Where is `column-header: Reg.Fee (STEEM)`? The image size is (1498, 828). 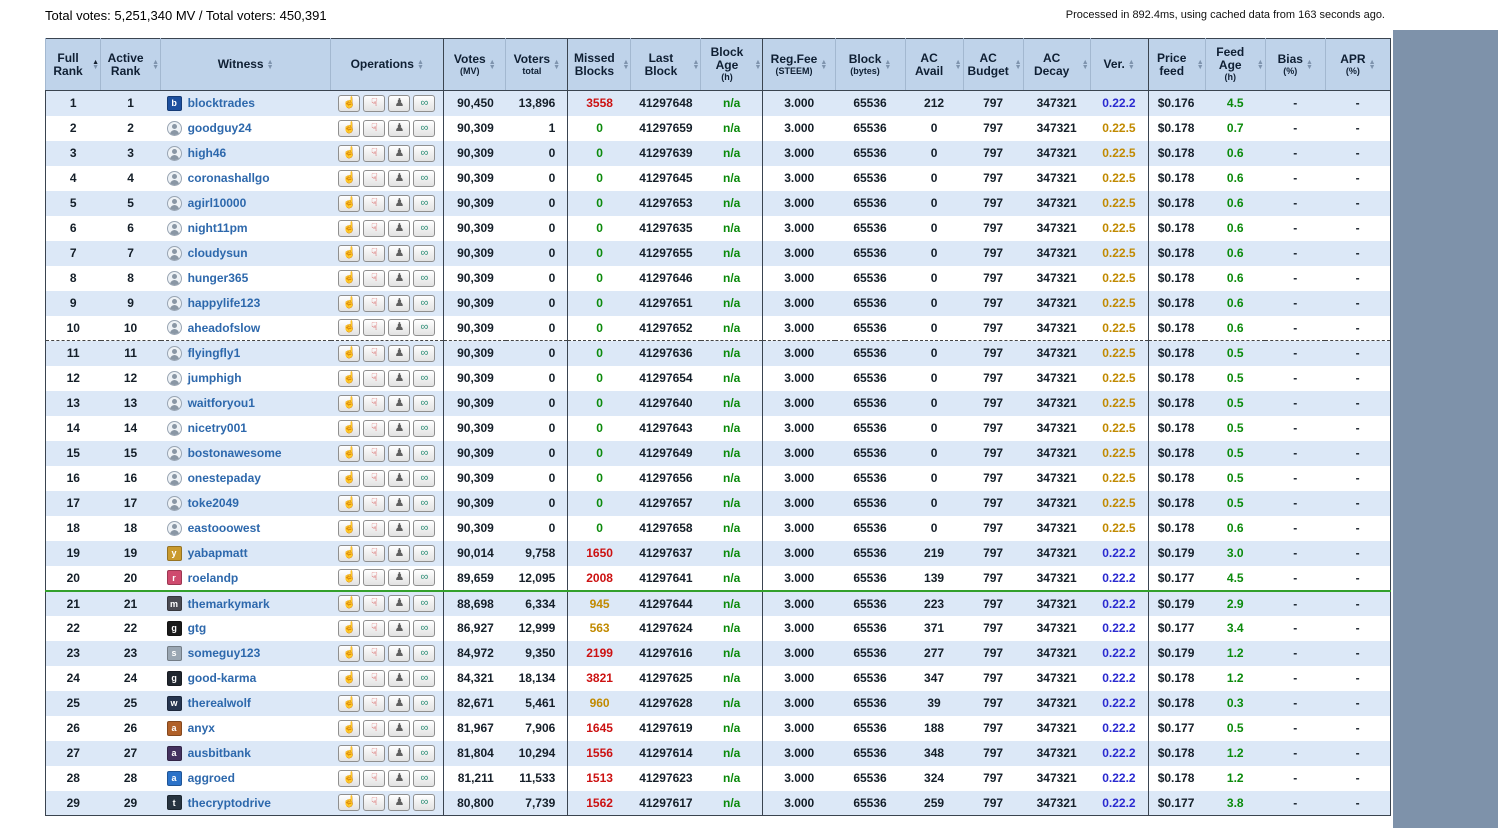 column-header: Reg.Fee (STEEM) is located at coordinates (798, 64).